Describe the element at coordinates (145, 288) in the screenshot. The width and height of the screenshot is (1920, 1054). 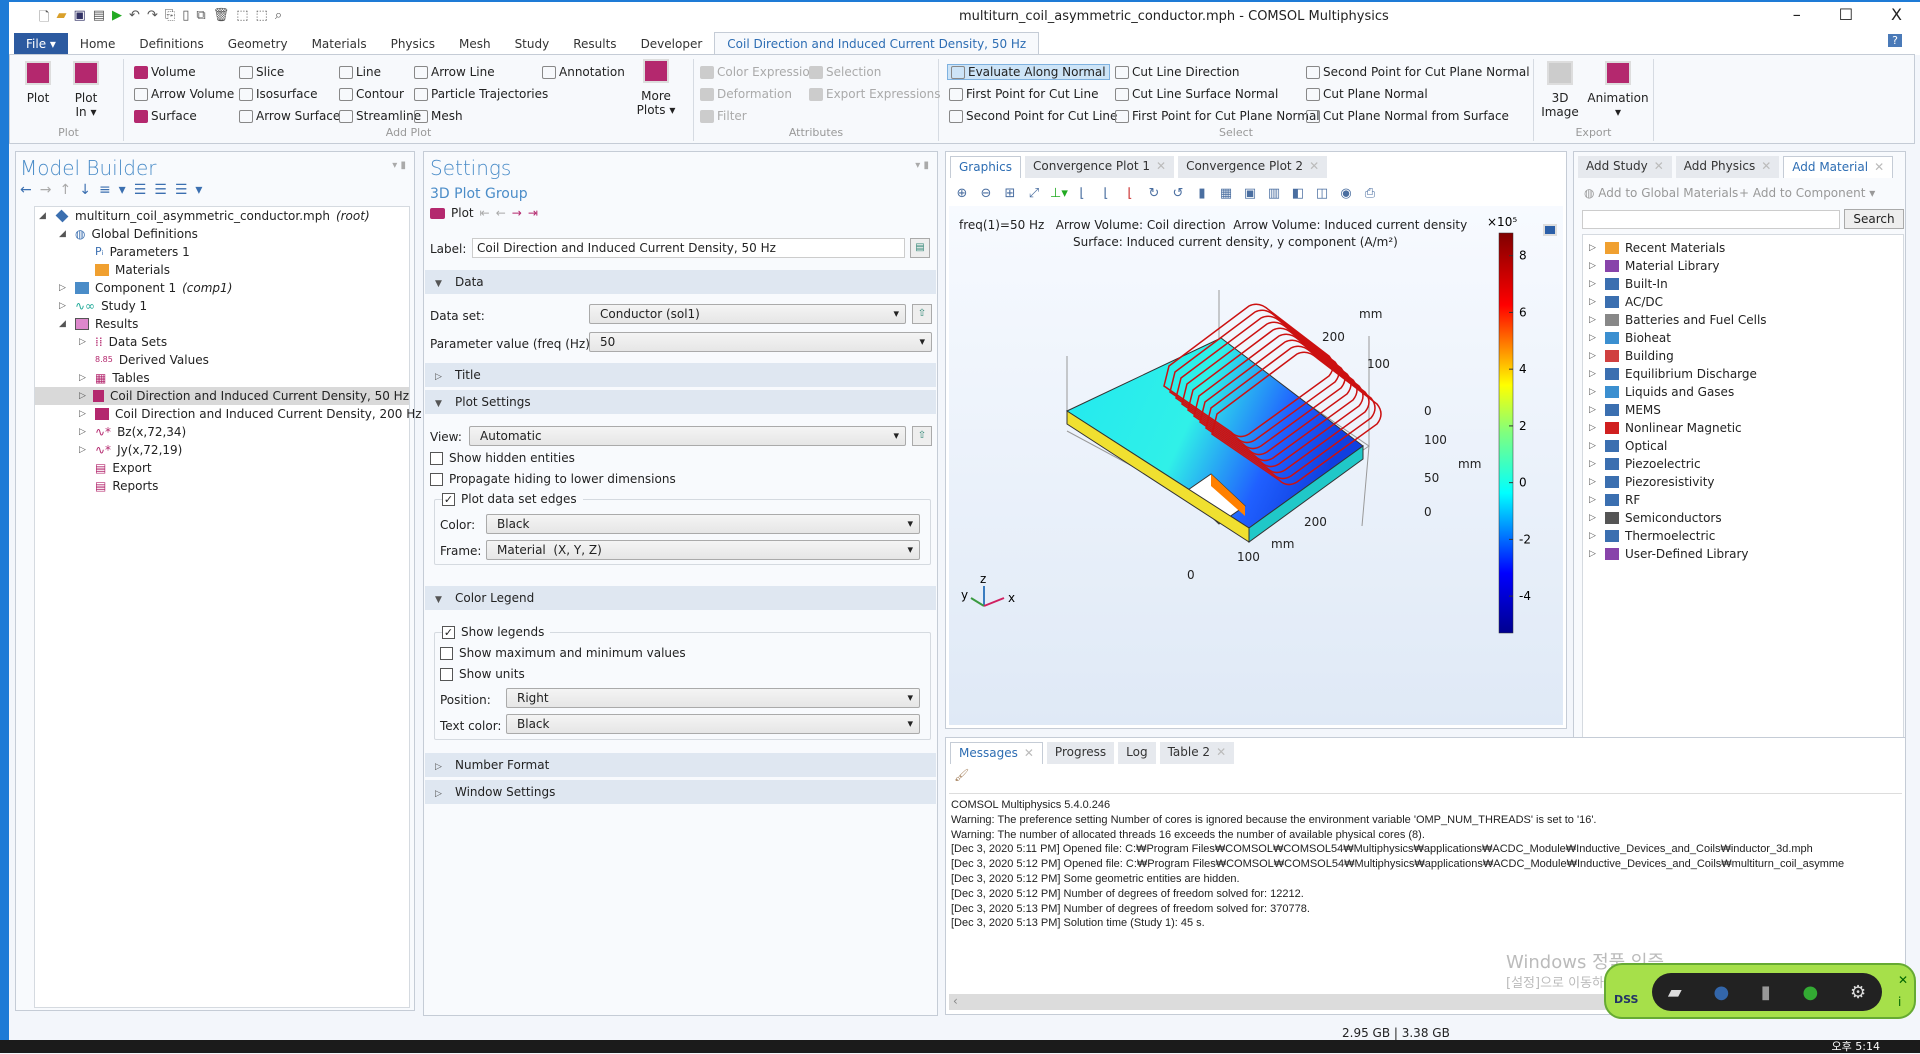
I see `tree-node-component: ▷ Component 1 (comp1)` at that location.